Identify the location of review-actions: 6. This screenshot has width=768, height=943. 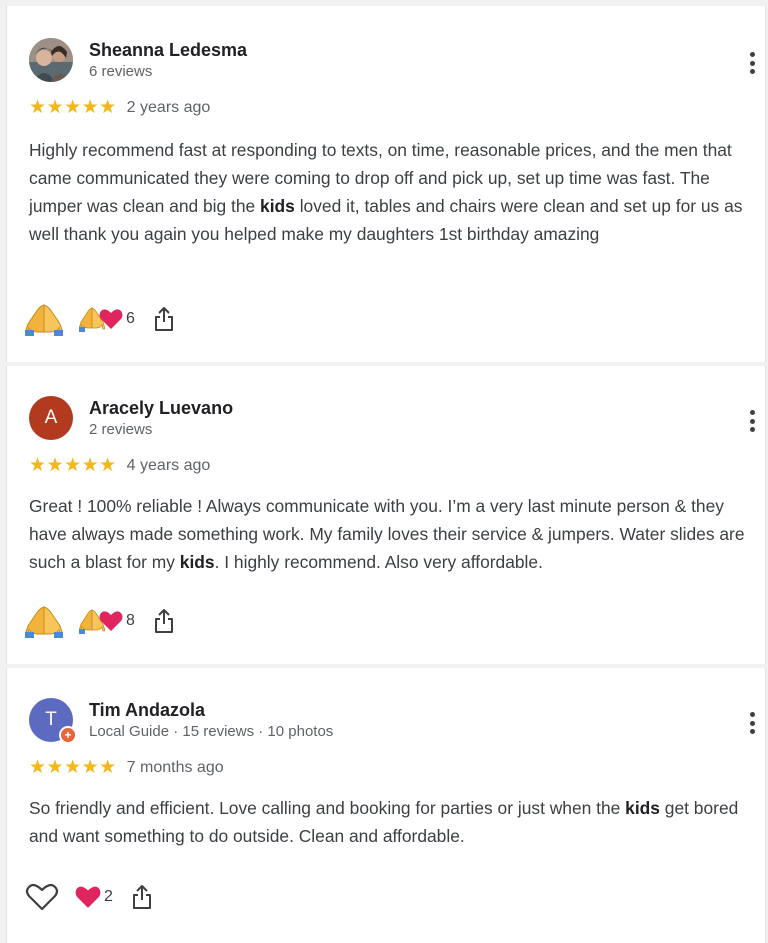
(100, 319).